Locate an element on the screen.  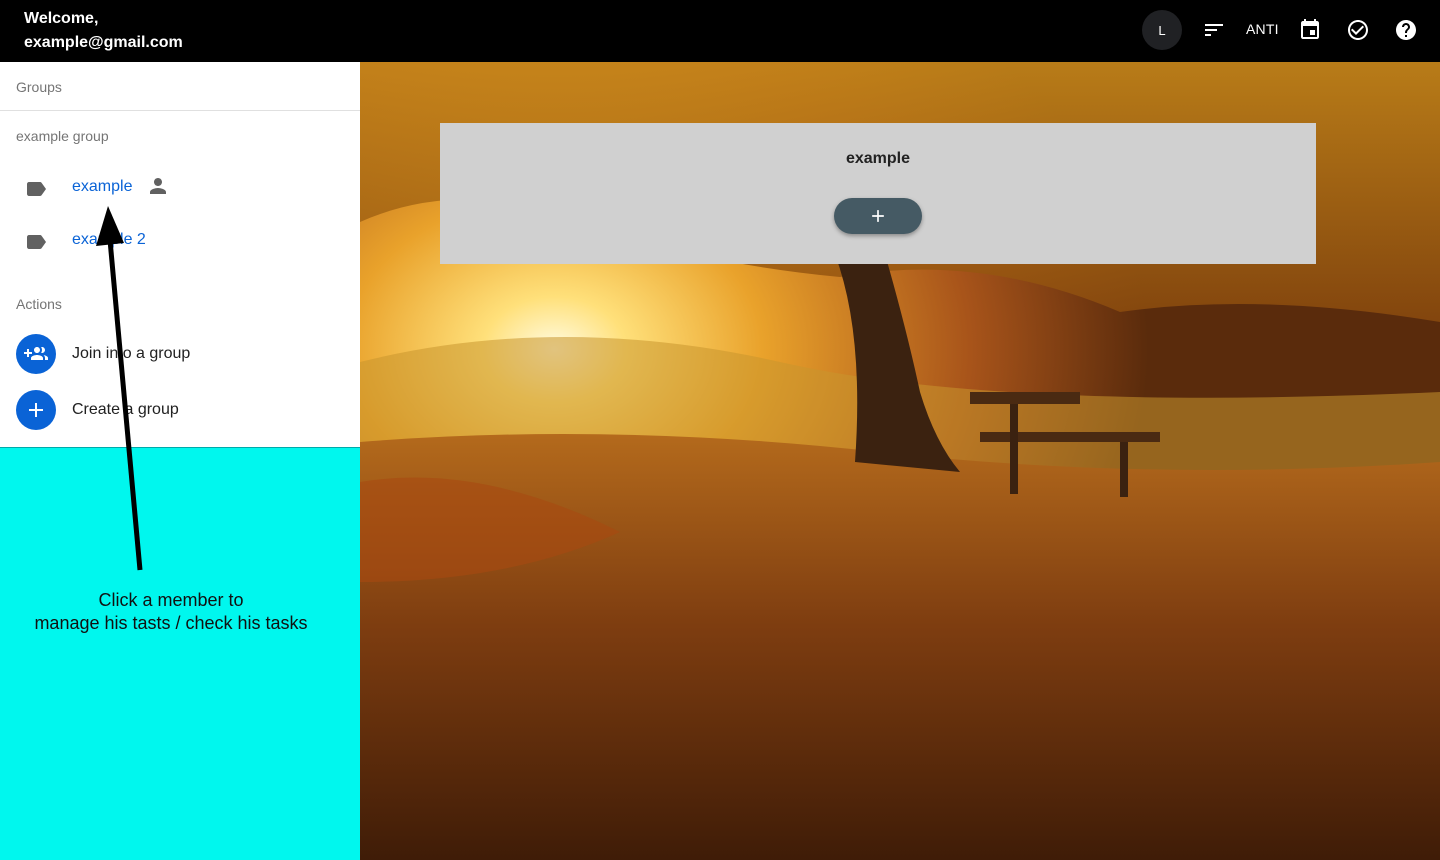
add-task-button is located at coordinates (878, 216).